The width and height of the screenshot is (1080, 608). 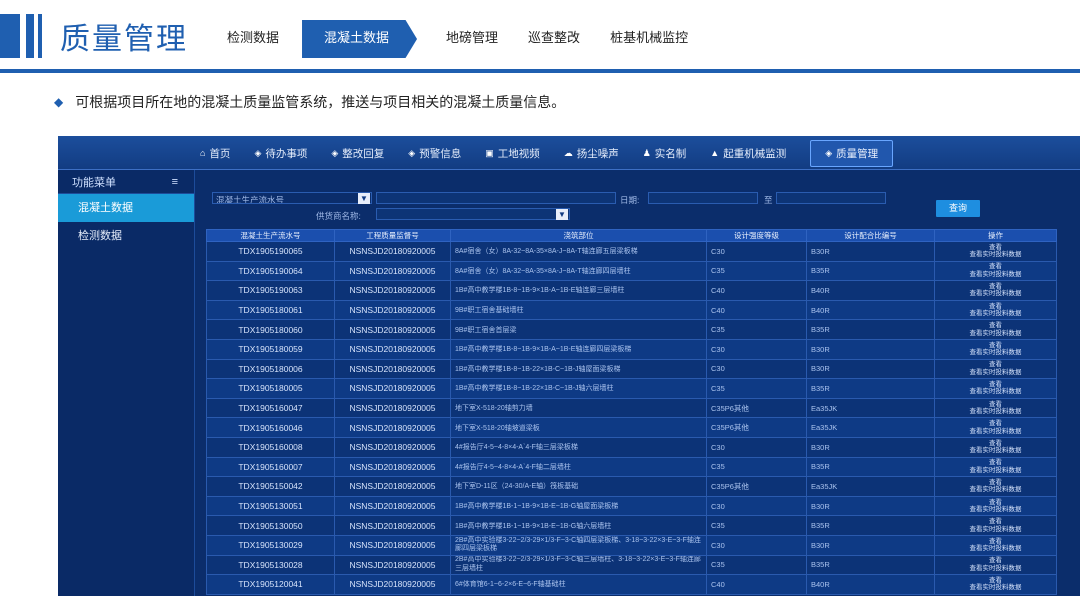 What do you see at coordinates (126, 182) in the screenshot?
I see `sidebar-header: 功能菜单 ≡` at bounding box center [126, 182].